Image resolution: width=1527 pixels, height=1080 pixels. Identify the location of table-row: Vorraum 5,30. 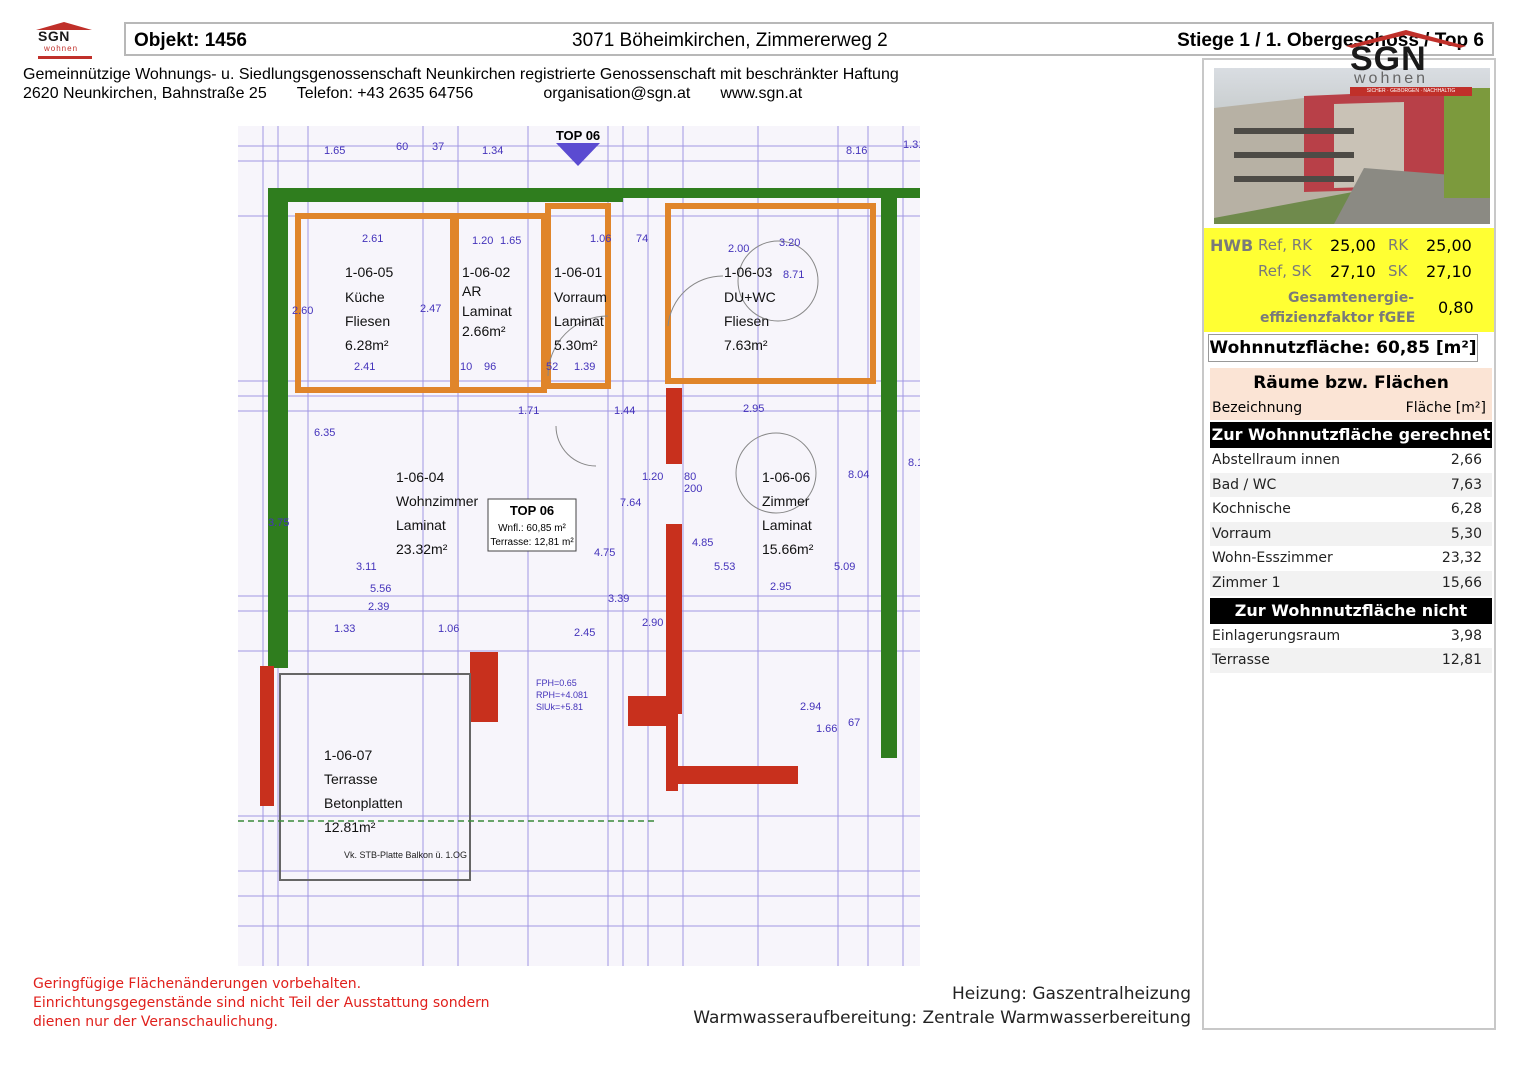
(1351, 534).